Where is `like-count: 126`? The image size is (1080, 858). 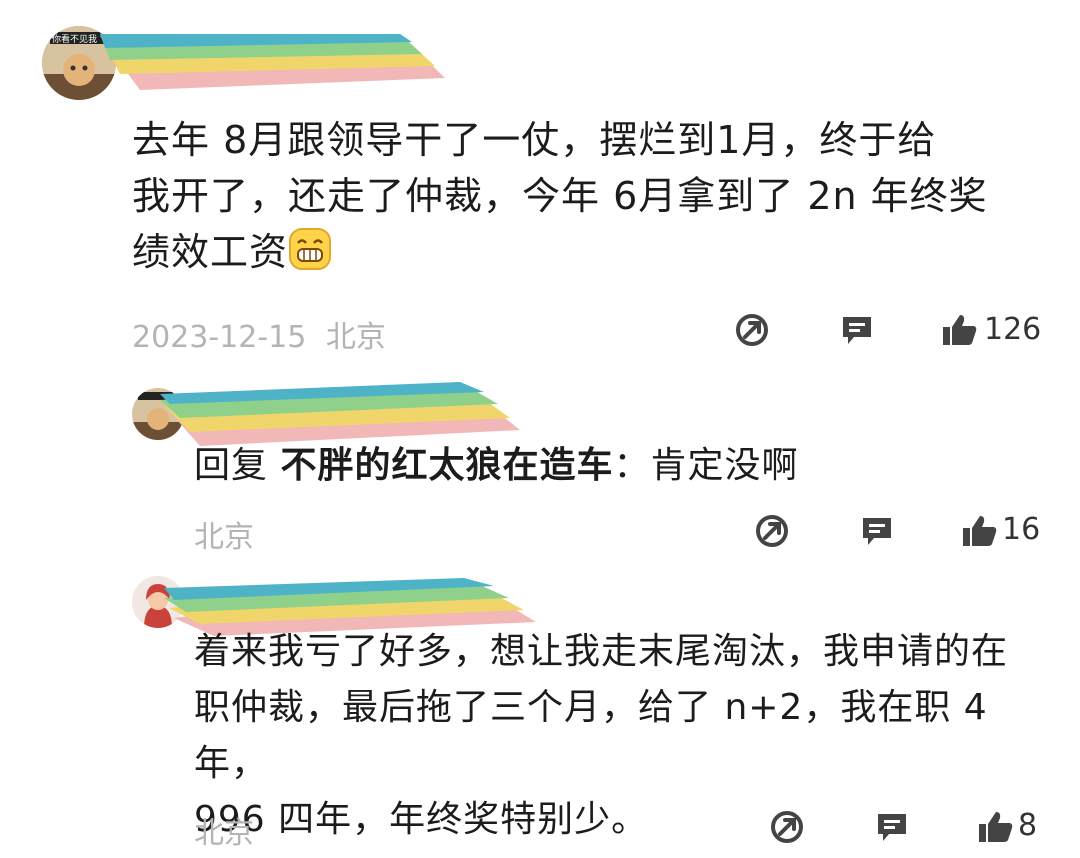 like-count: 126 is located at coordinates (1013, 329).